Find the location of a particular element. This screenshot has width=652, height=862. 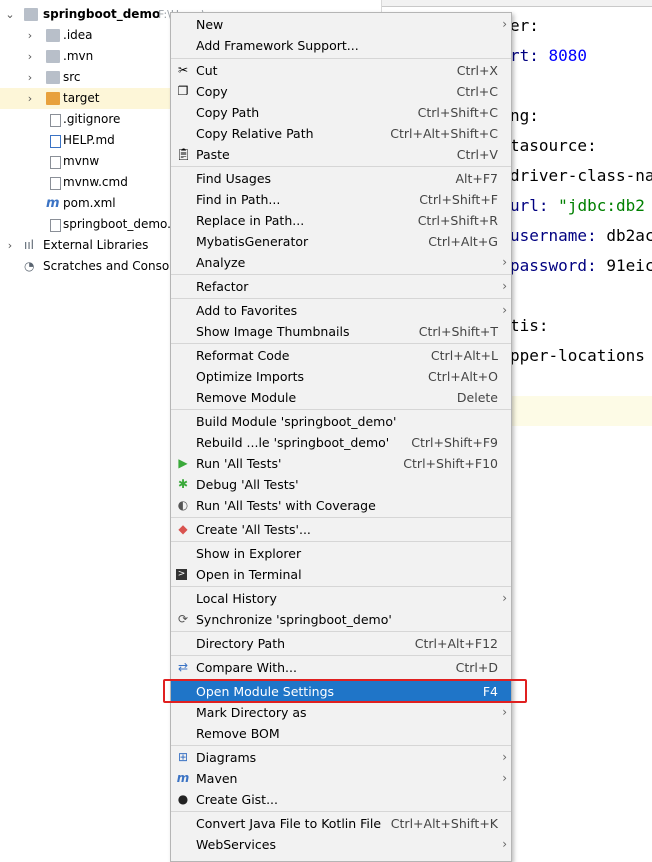

menu-item-debug-all-tests: ✱ Debug 'All Tests' is located at coordinates (341, 484).